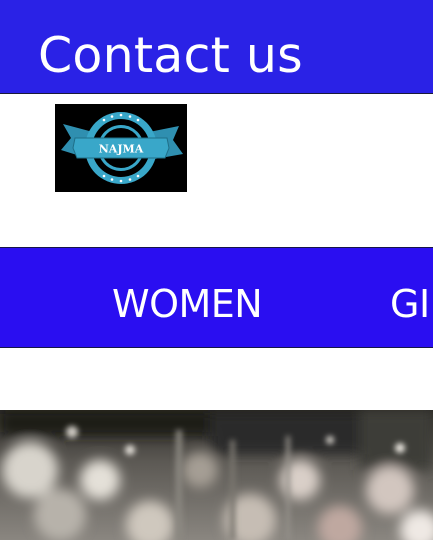 Image resolution: width=433 pixels, height=540 pixels. Describe the element at coordinates (187, 304) in the screenshot. I see `nav-item-women: WOMEN` at that location.